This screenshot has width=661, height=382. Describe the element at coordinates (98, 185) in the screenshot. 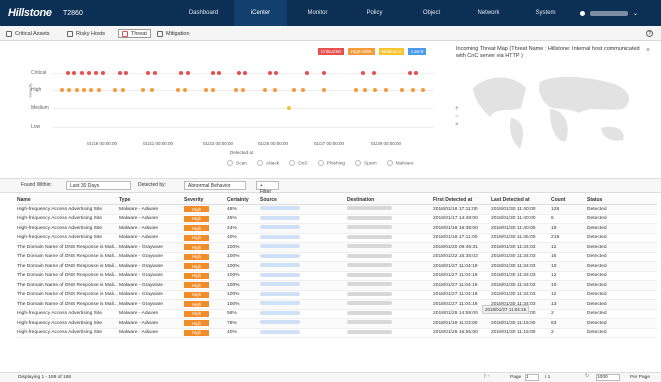

I see `time-range-select: Last 30 Days` at that location.